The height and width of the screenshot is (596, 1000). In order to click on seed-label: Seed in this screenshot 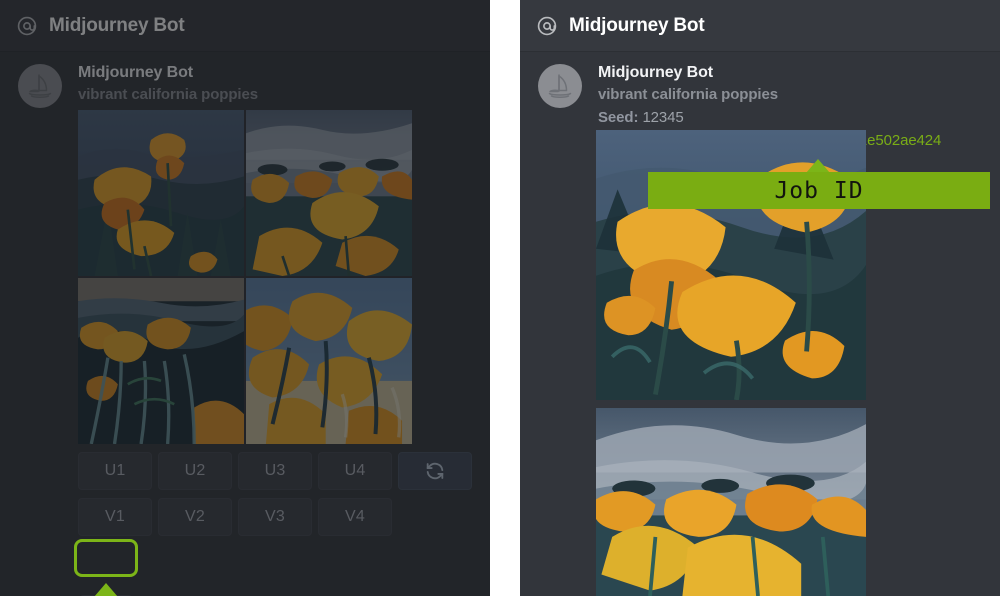, I will do `click(616, 117)`.